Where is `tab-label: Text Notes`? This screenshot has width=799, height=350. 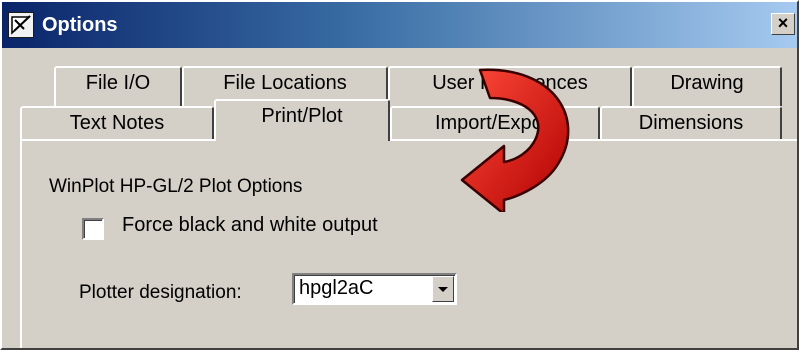
tab-label: Text Notes is located at coordinates (117, 123).